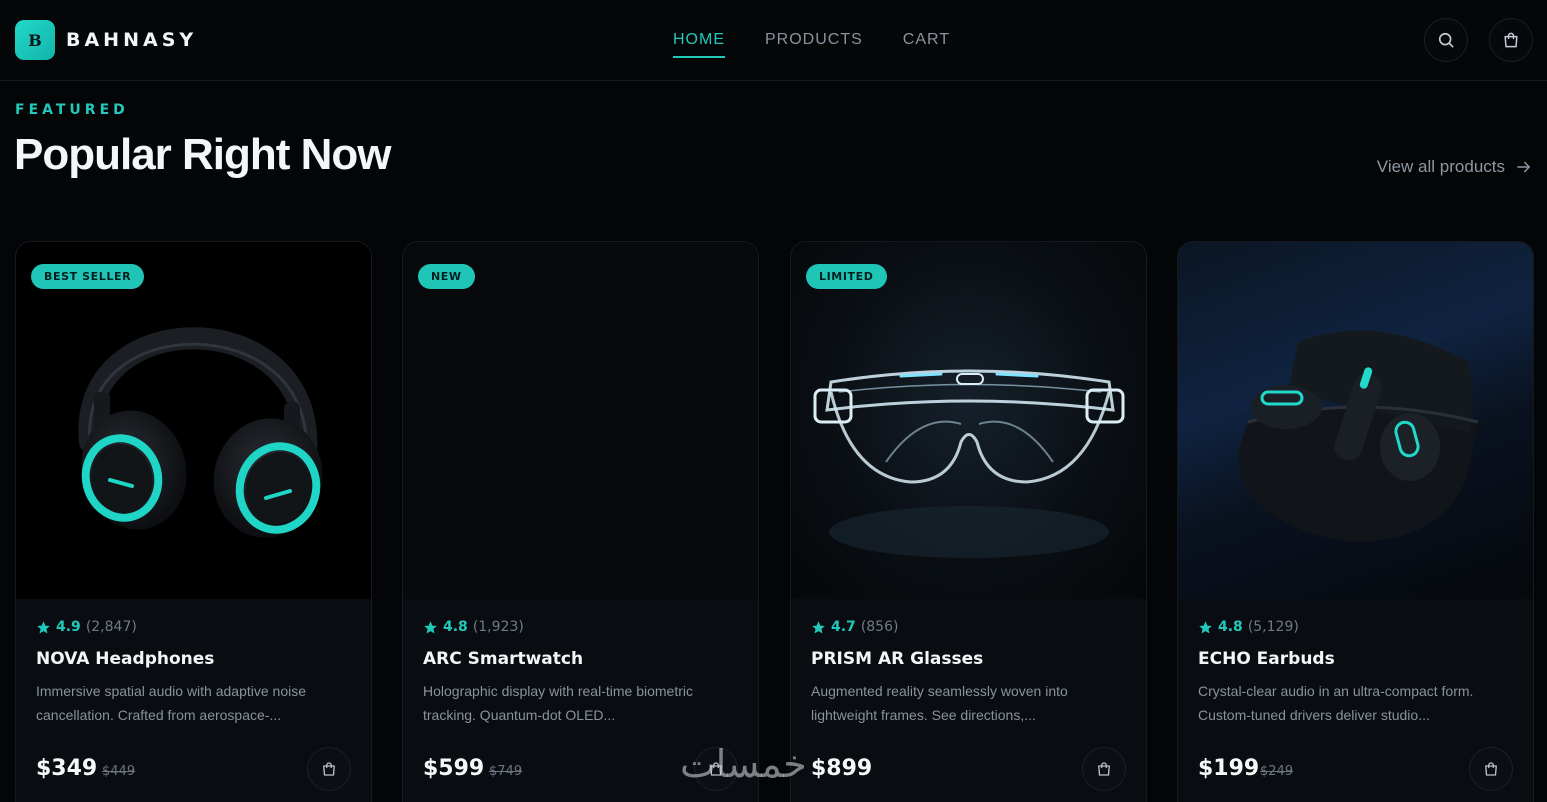 Image resolution: width=1547 pixels, height=802 pixels. Describe the element at coordinates (580, 420) in the screenshot. I see `product-image: NEW` at that location.